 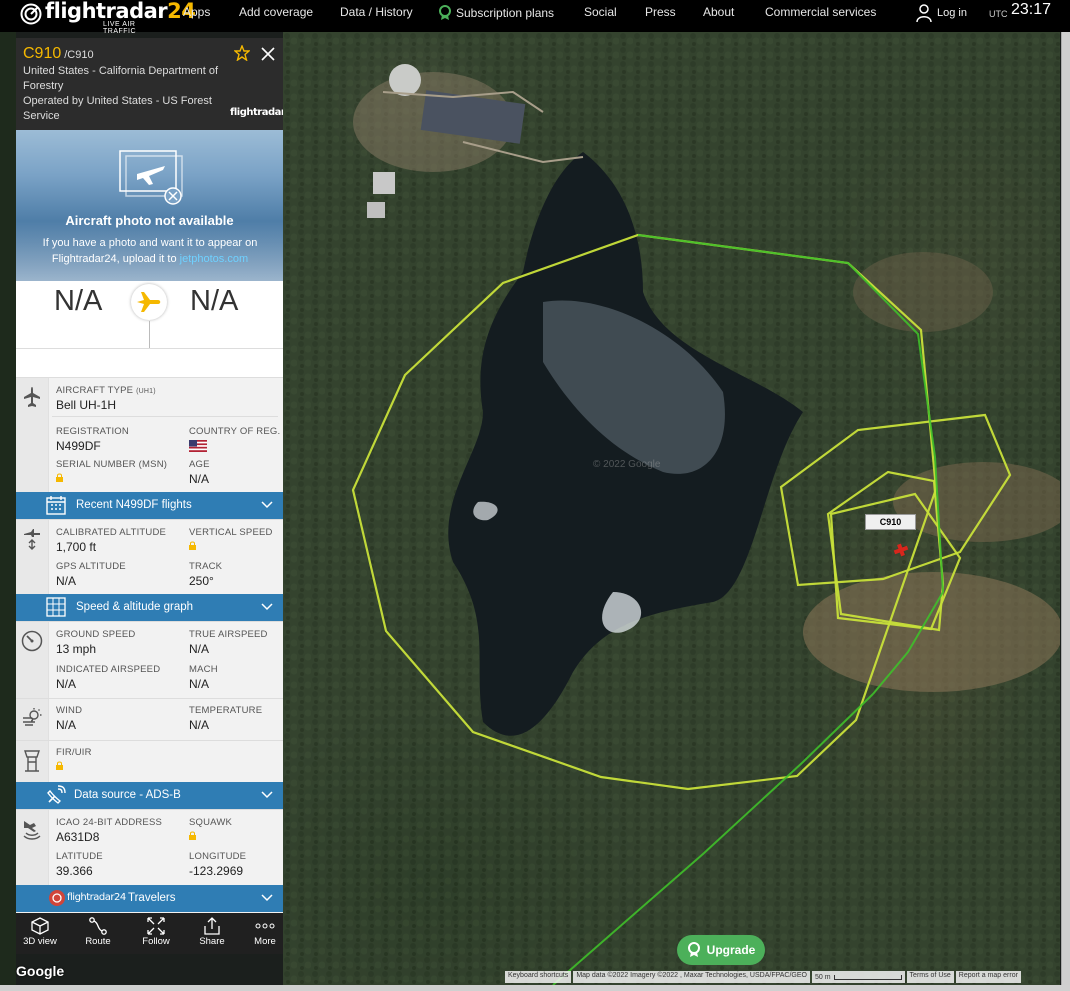 I want to click on route-display: N/A N/A, so click(x=149, y=329).